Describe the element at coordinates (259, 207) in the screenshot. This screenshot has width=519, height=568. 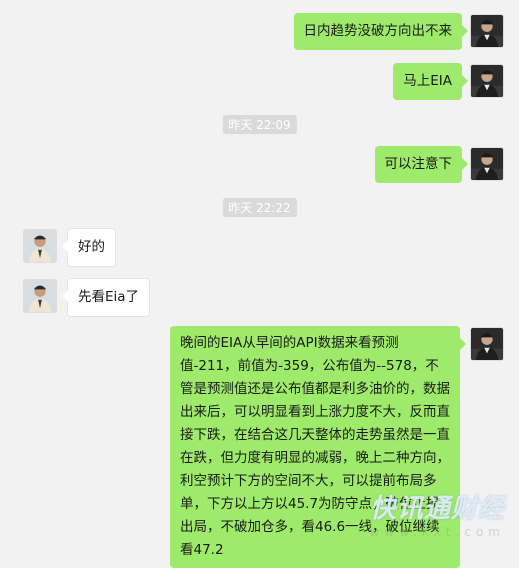
I see `timestamp: 昨天 22:22` at that location.